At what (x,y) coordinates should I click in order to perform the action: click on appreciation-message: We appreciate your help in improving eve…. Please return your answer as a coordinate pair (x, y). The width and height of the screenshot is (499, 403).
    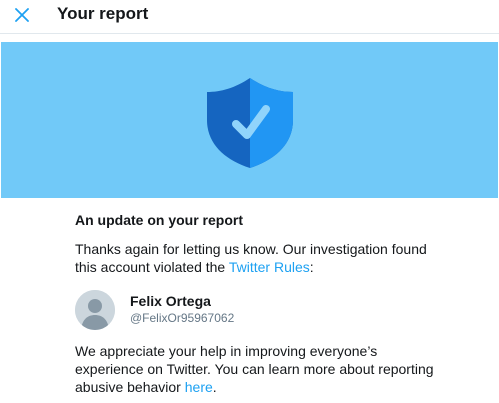
    Looking at the image, I should click on (255, 369).